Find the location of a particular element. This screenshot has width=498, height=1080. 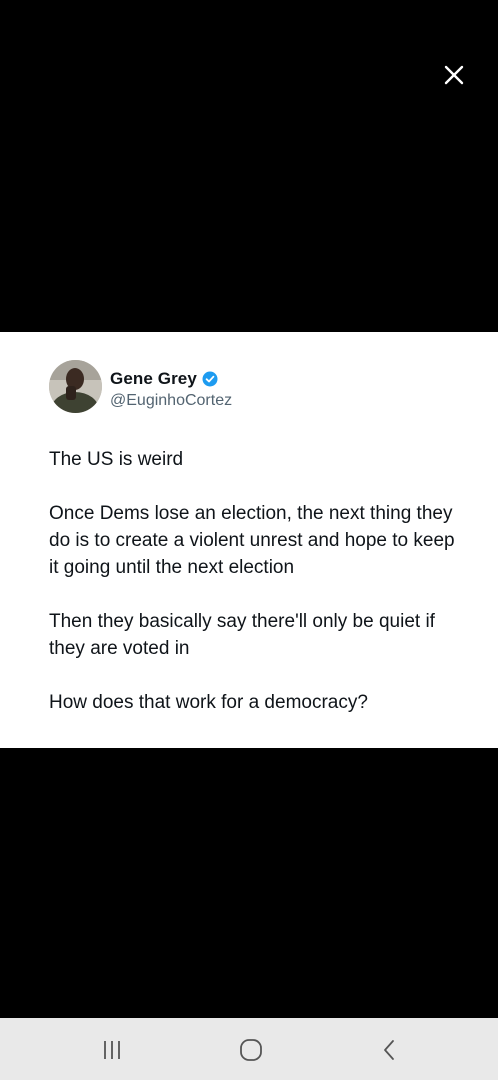

user-handle: @EuginhoCortez is located at coordinates (171, 400).